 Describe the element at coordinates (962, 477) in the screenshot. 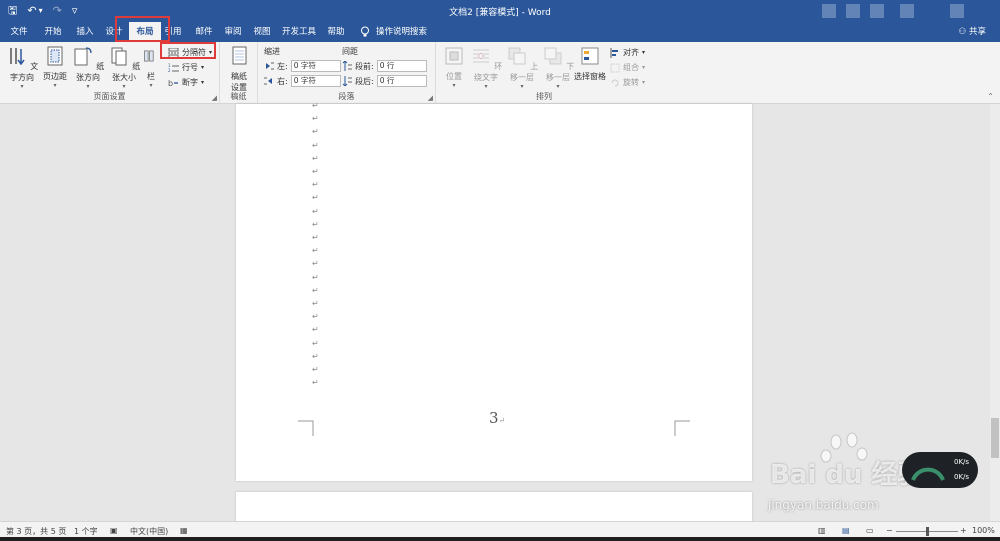

I see `download-speed: 0K/s` at that location.